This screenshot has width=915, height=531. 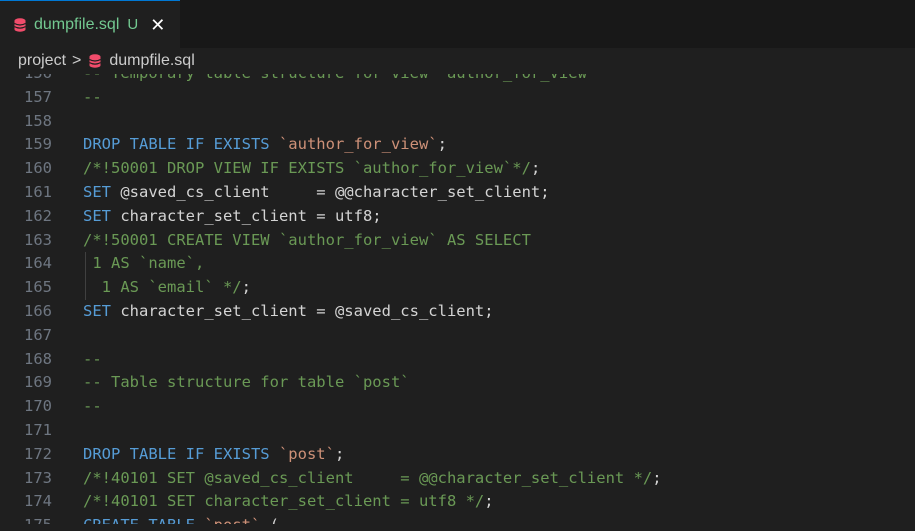 What do you see at coordinates (251, 215) in the screenshot?
I see `code-token: character_set_client = utf8;` at bounding box center [251, 215].